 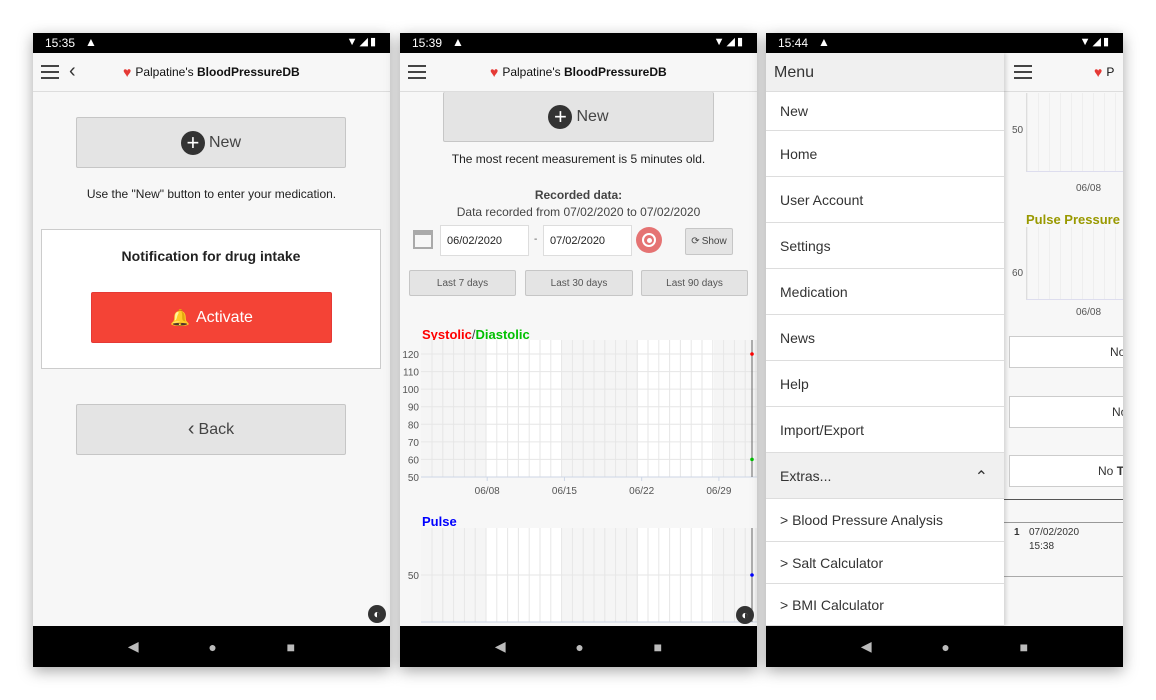 I want to click on chevron-left-icon: ‹, so click(x=191, y=429).